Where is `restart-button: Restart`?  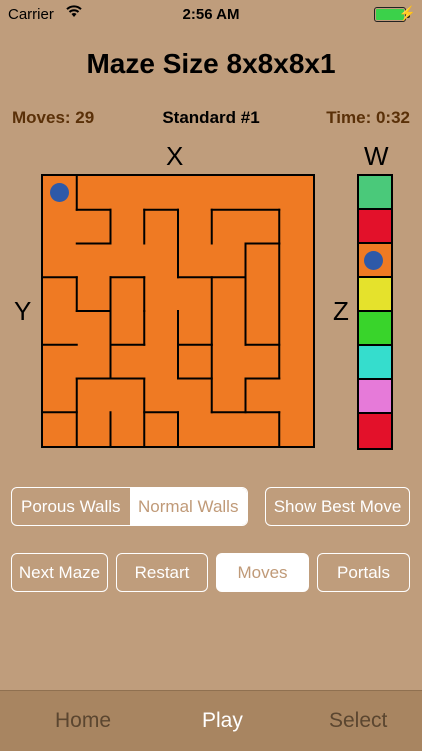
restart-button: Restart is located at coordinates (162, 572).